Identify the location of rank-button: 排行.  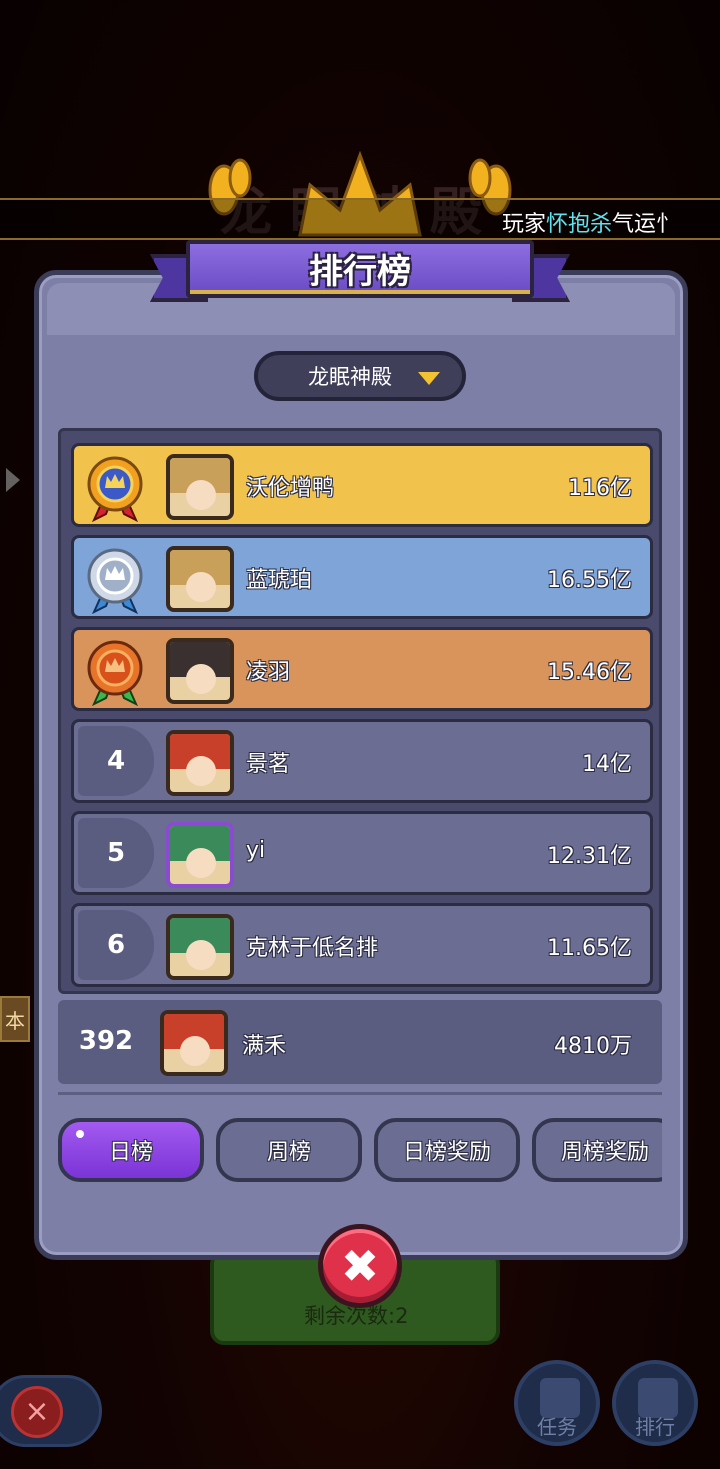
(655, 1403).